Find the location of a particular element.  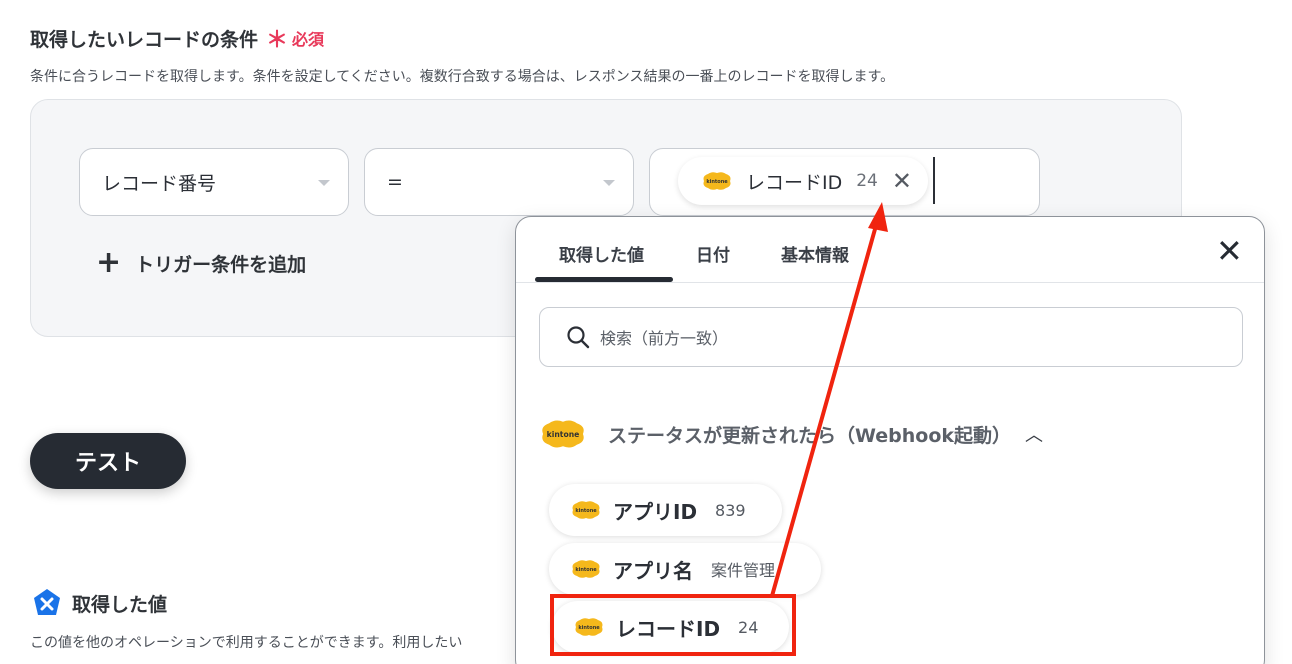

text-cursor is located at coordinates (934, 180).